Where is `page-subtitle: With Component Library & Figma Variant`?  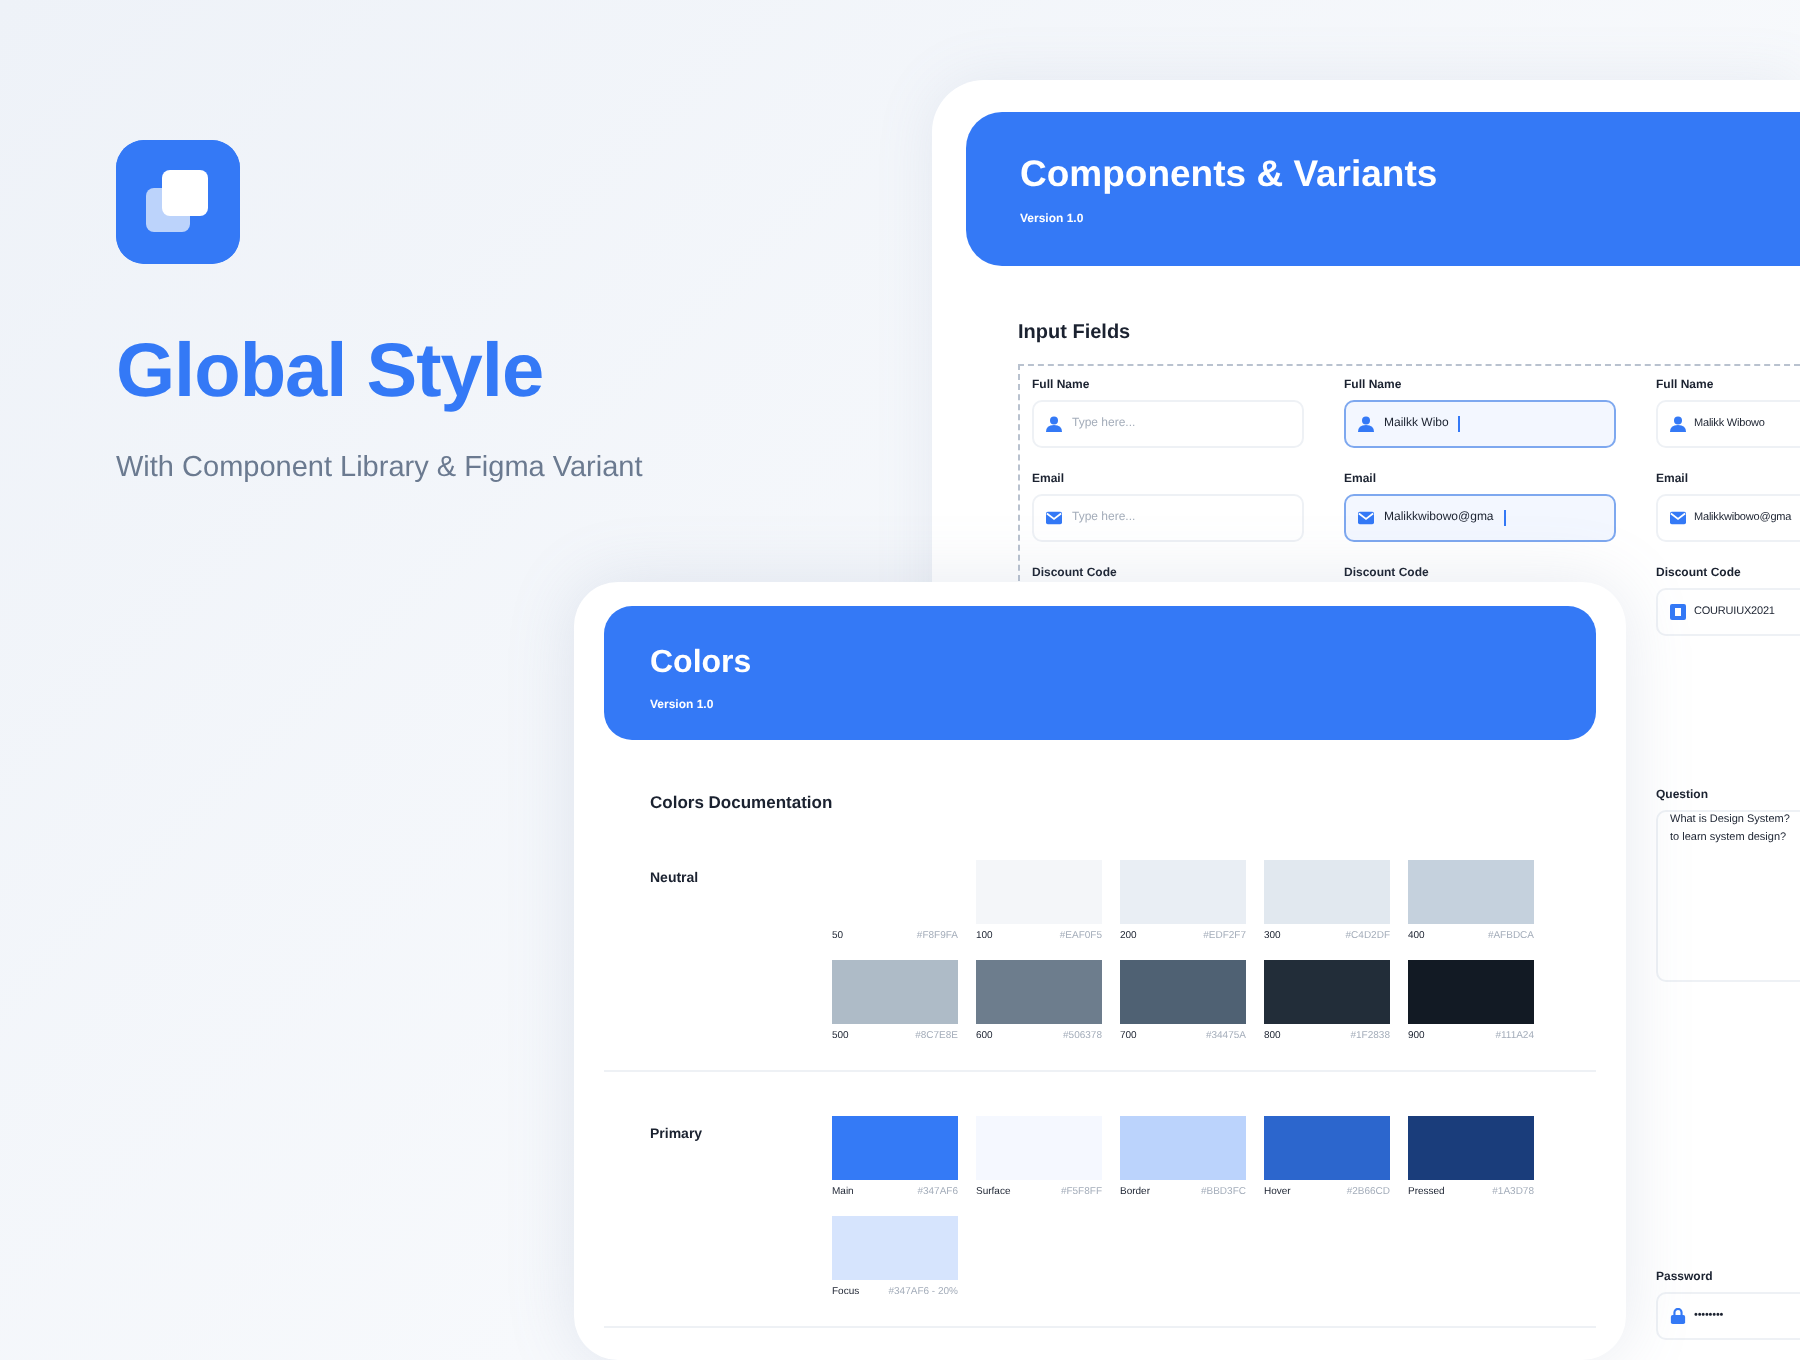
page-subtitle: With Component Library & Figma Variant is located at coordinates (379, 468).